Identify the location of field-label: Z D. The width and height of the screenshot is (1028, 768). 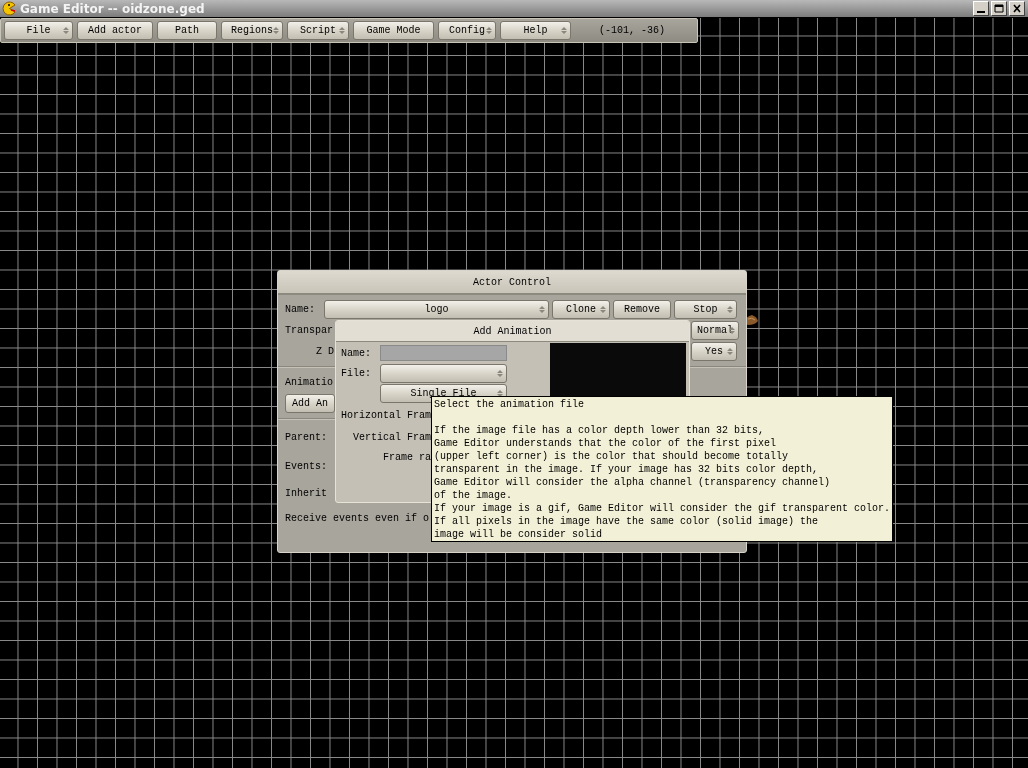
(325, 351).